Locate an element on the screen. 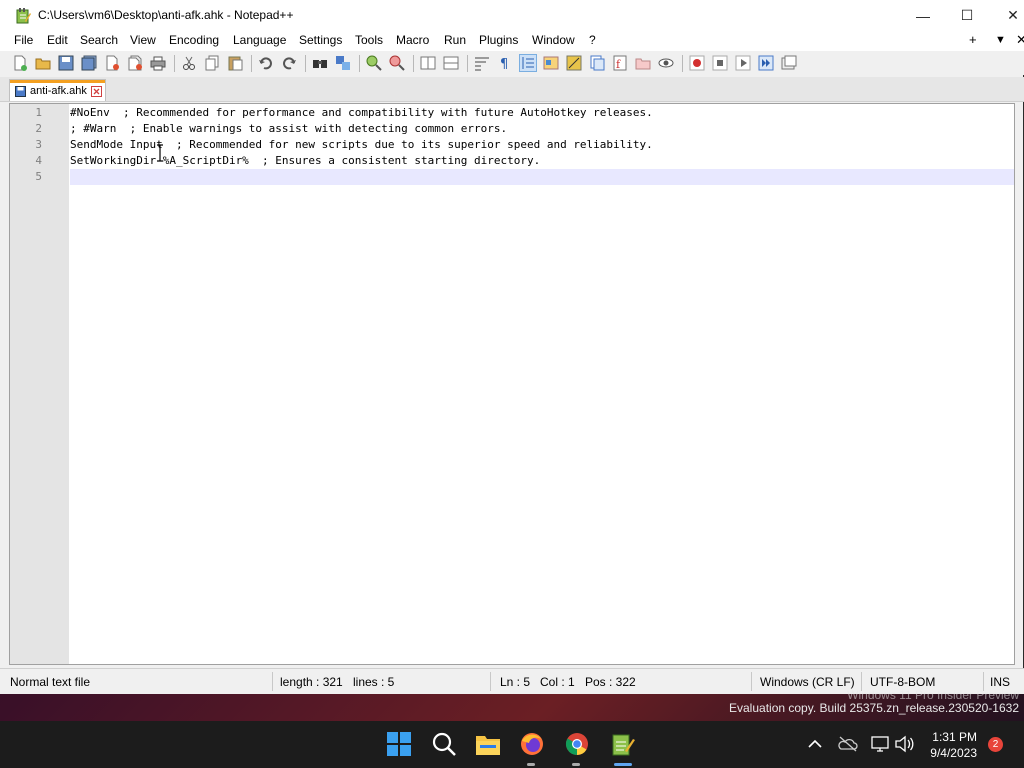 This screenshot has height=768, width=1024. search-icon is located at coordinates (444, 744).